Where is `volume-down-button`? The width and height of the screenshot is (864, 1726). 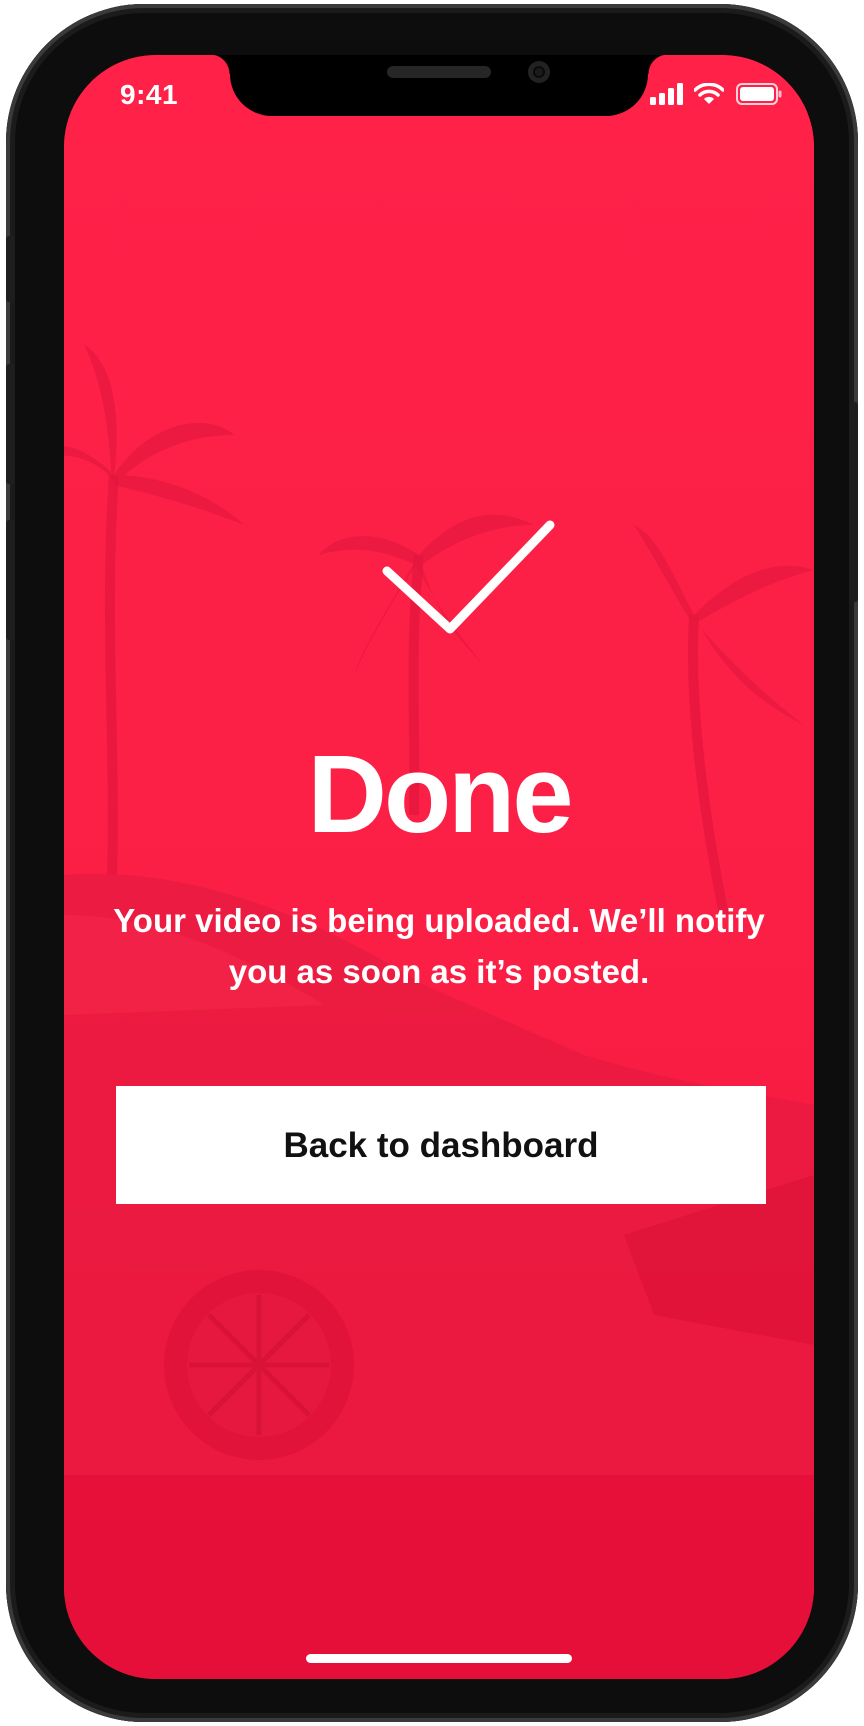 volume-down-button is located at coordinates (10, 580).